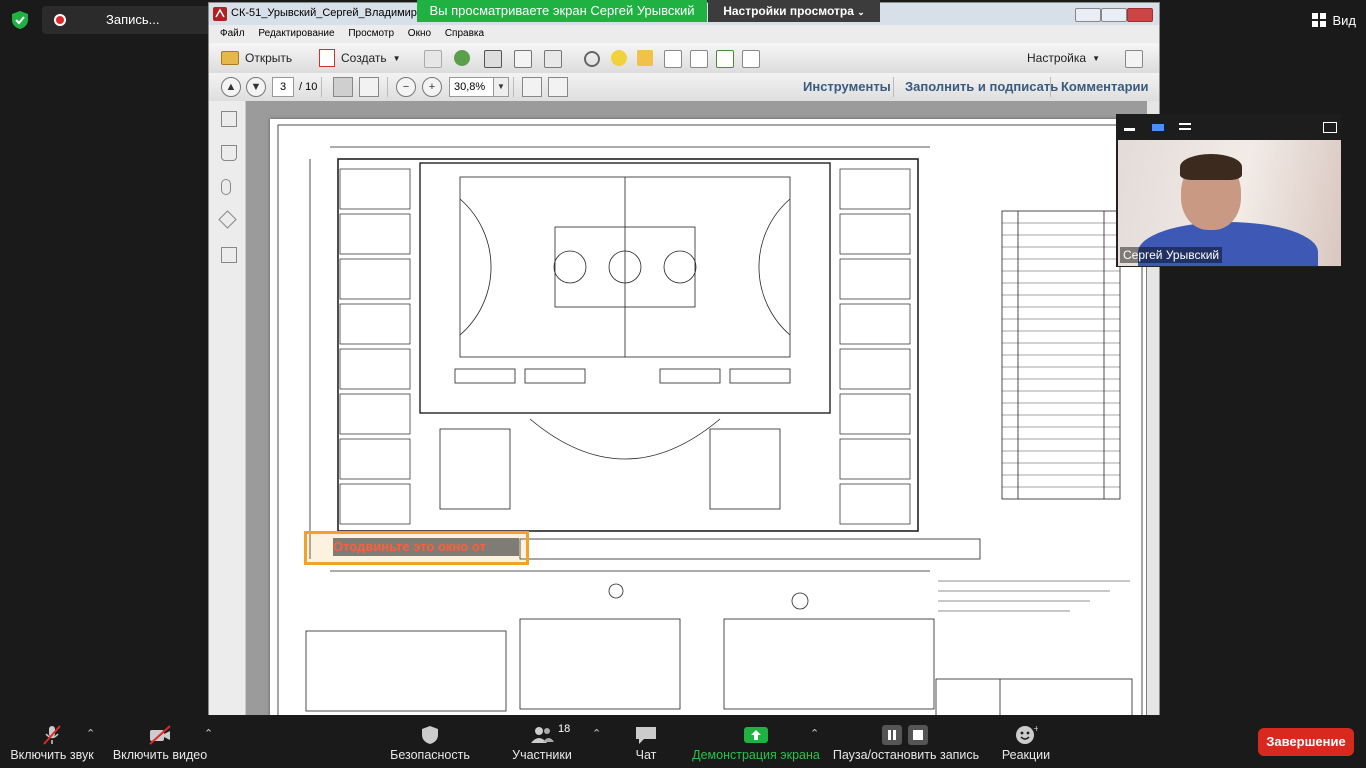 This screenshot has height=768, width=1366. Describe the element at coordinates (226, 187) in the screenshot. I see `attachment-icon` at that location.